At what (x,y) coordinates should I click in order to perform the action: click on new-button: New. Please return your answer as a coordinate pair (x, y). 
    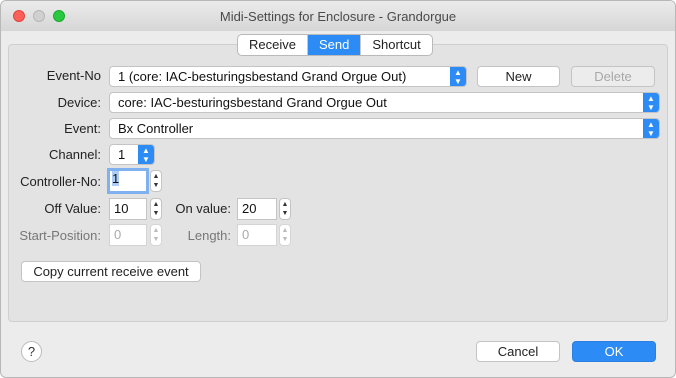
    Looking at the image, I should click on (518, 76).